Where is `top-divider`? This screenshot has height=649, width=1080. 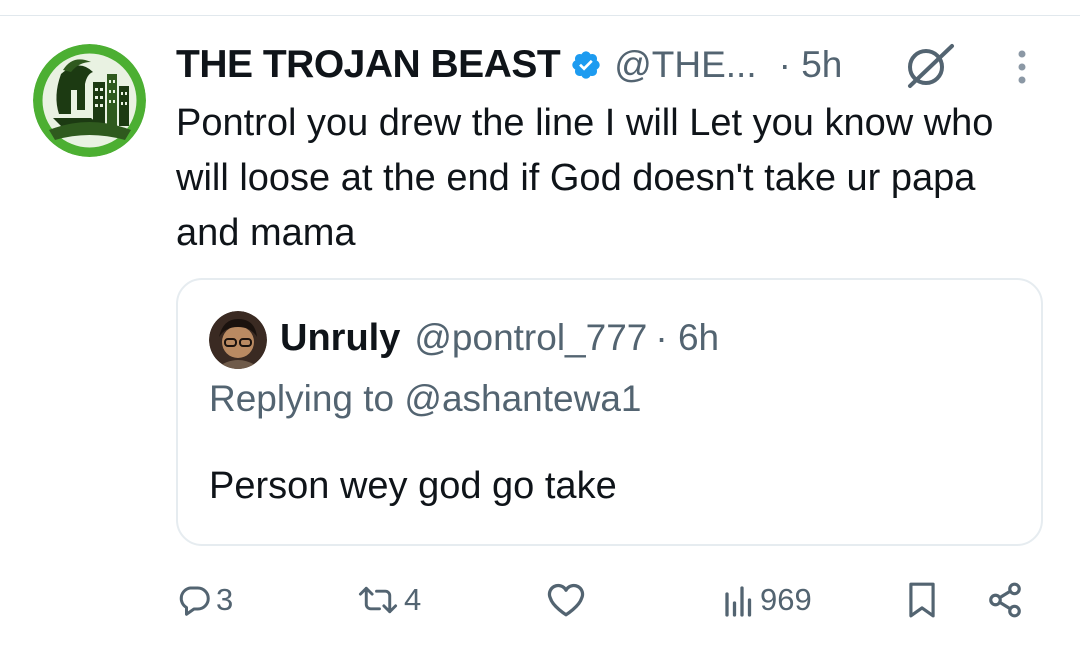 top-divider is located at coordinates (540, 15).